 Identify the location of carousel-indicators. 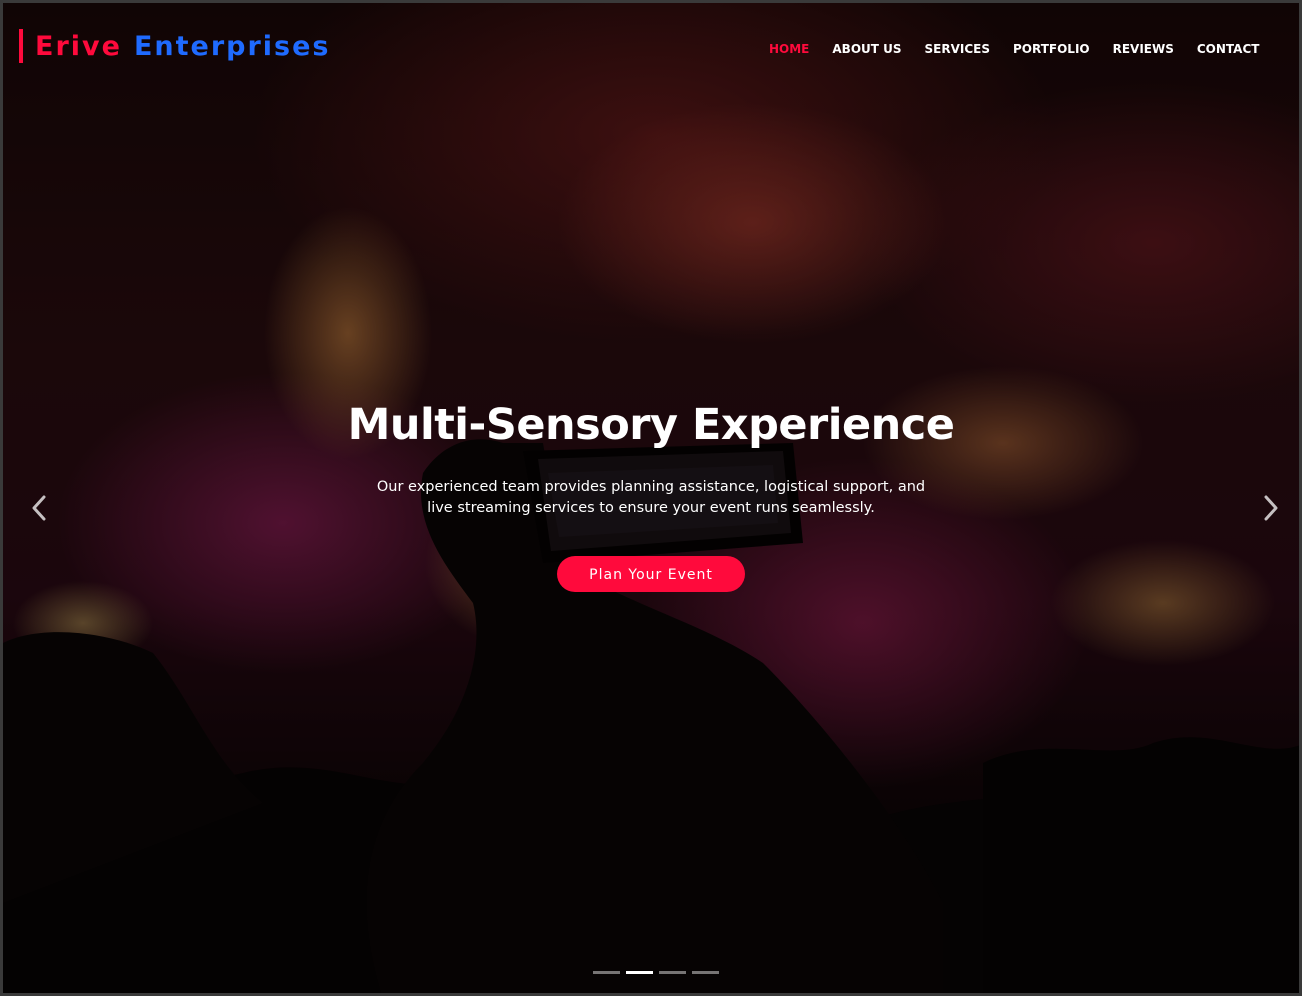
(656, 972).